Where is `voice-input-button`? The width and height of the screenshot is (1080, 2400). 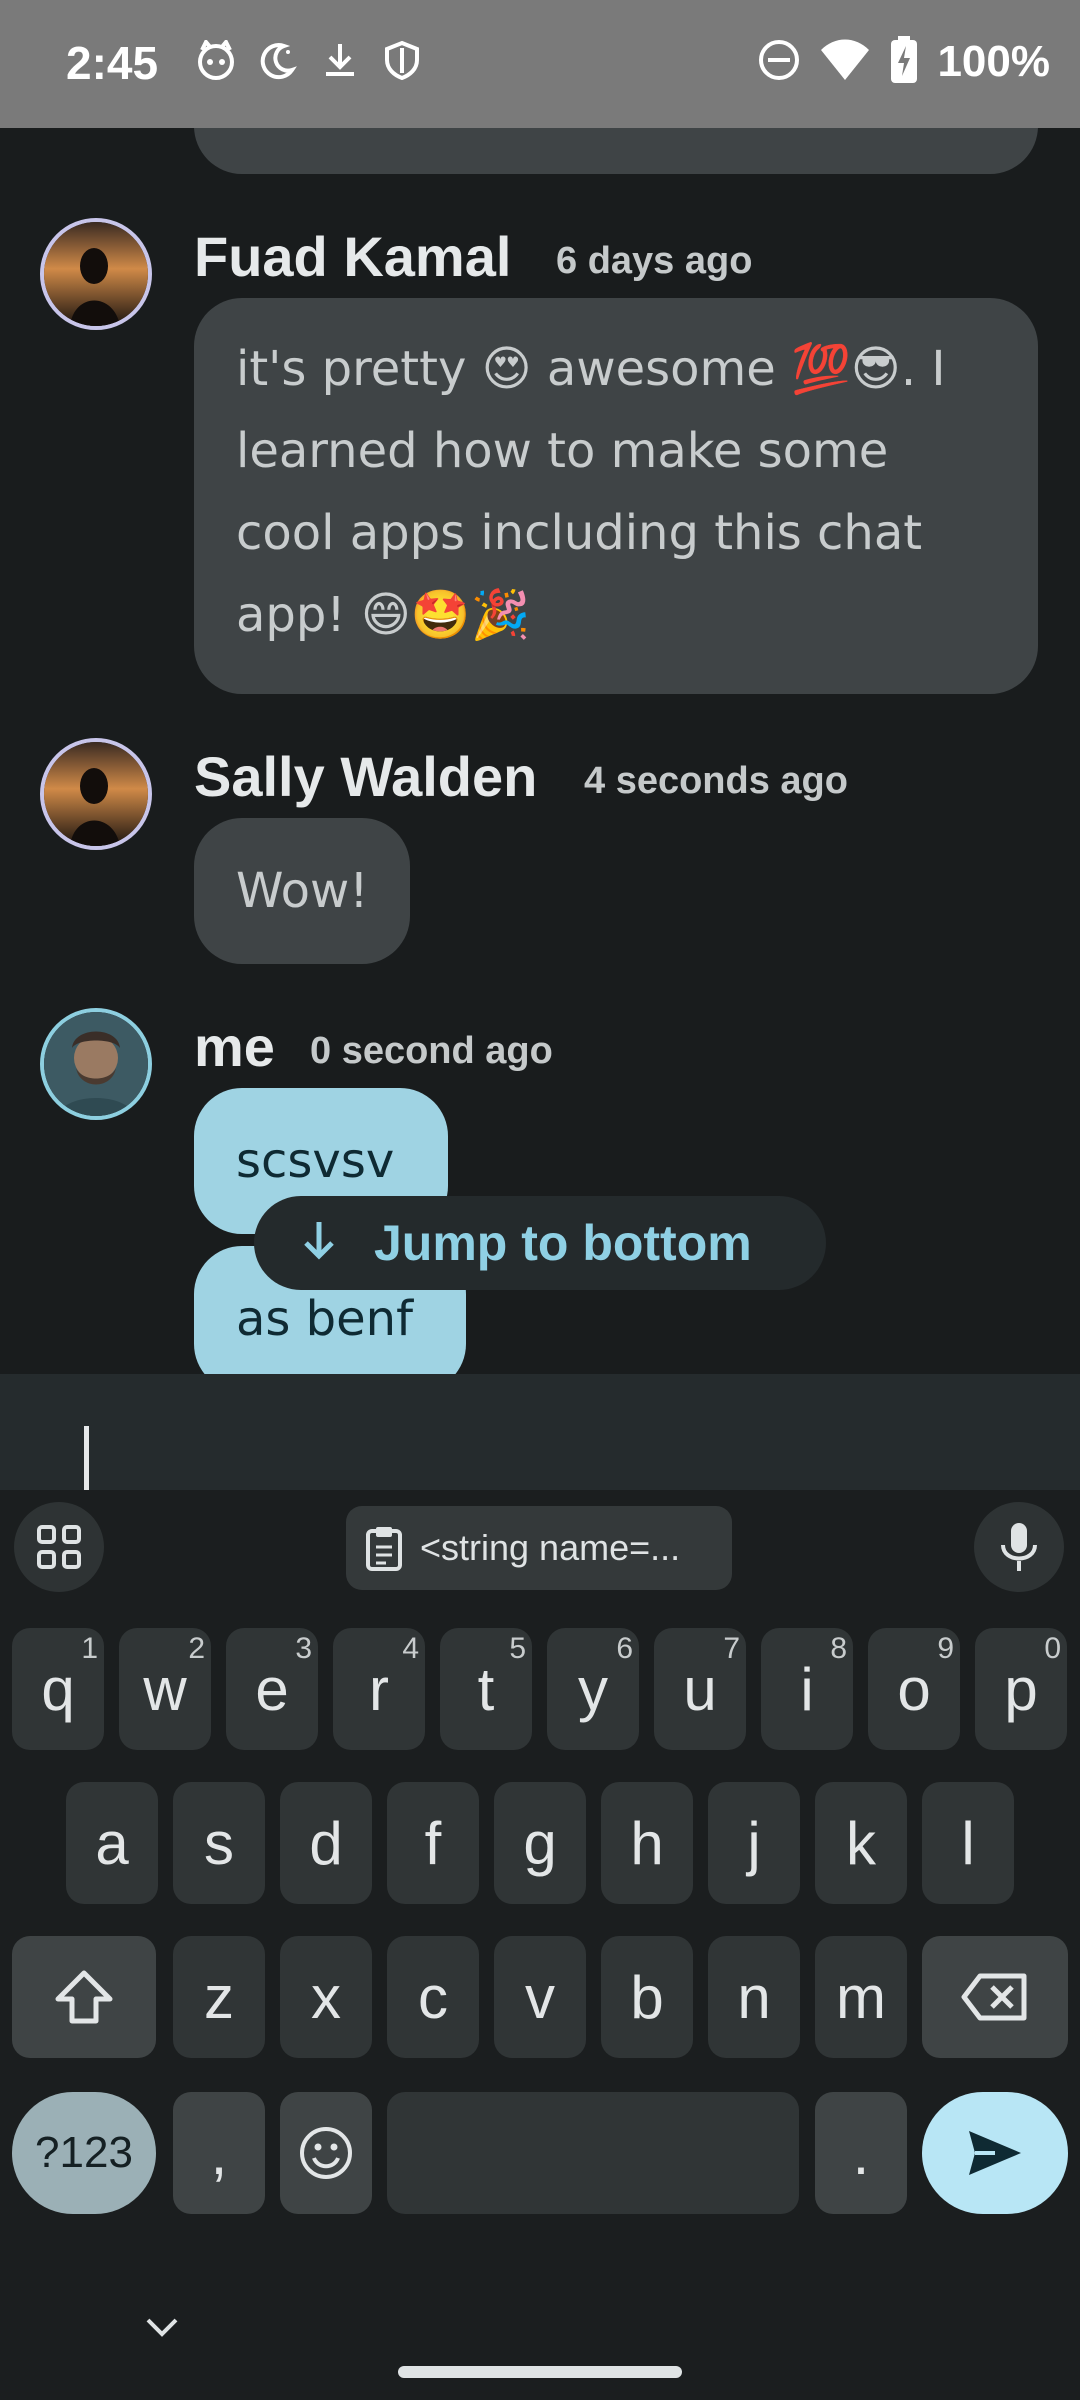 voice-input-button is located at coordinates (1019, 1547).